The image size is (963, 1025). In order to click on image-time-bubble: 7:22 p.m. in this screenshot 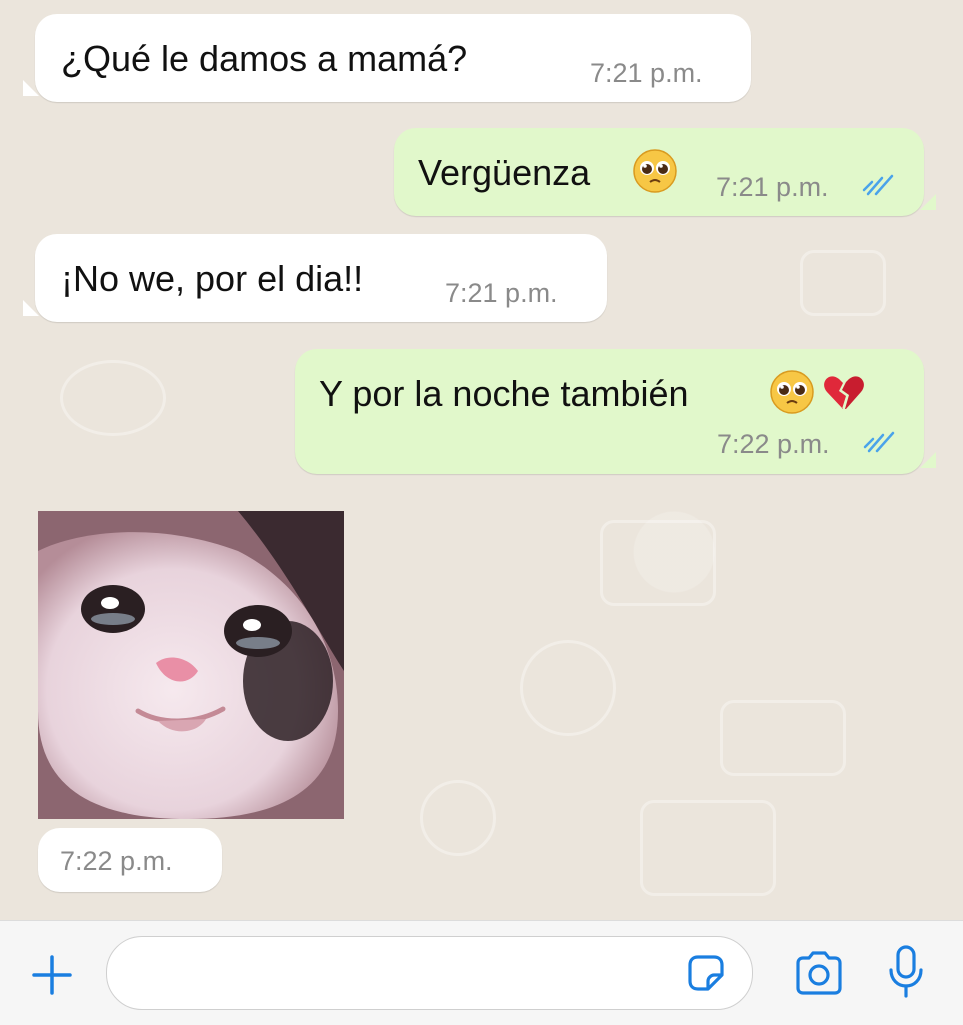, I will do `click(130, 860)`.